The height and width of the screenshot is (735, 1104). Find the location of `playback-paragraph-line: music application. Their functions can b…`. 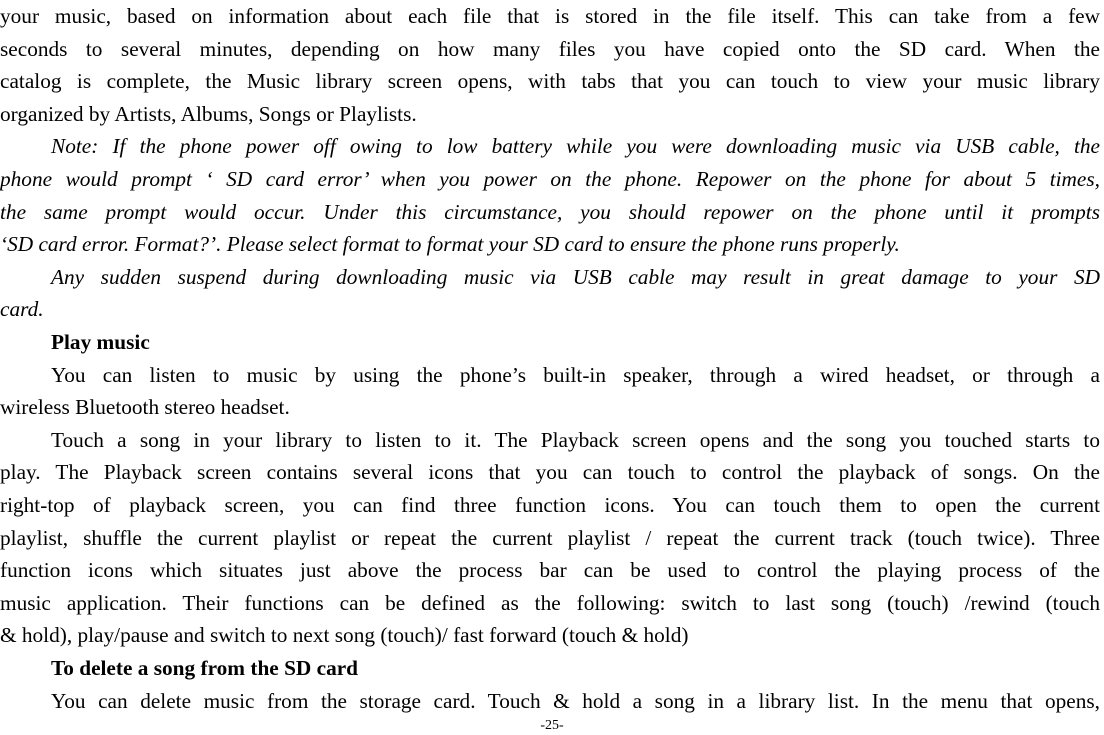

playback-paragraph-line: music application. Their functions can b… is located at coordinates (550, 602).